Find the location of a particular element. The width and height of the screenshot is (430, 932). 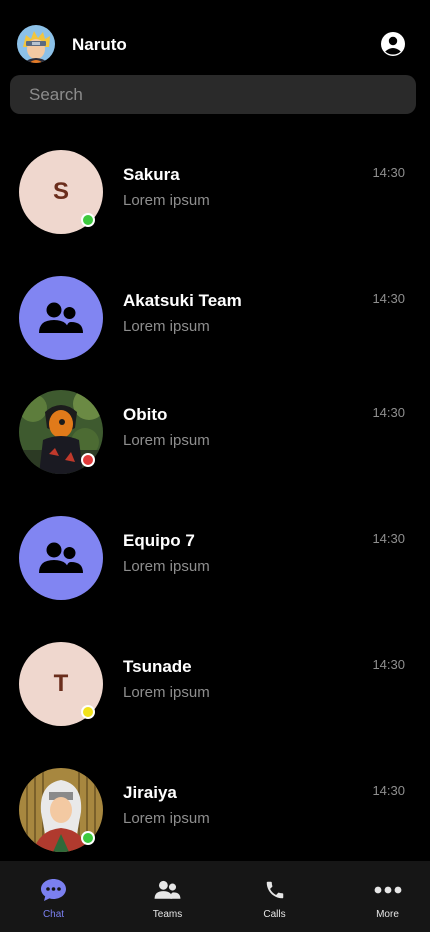

tab-calls: Calls is located at coordinates (274, 896).